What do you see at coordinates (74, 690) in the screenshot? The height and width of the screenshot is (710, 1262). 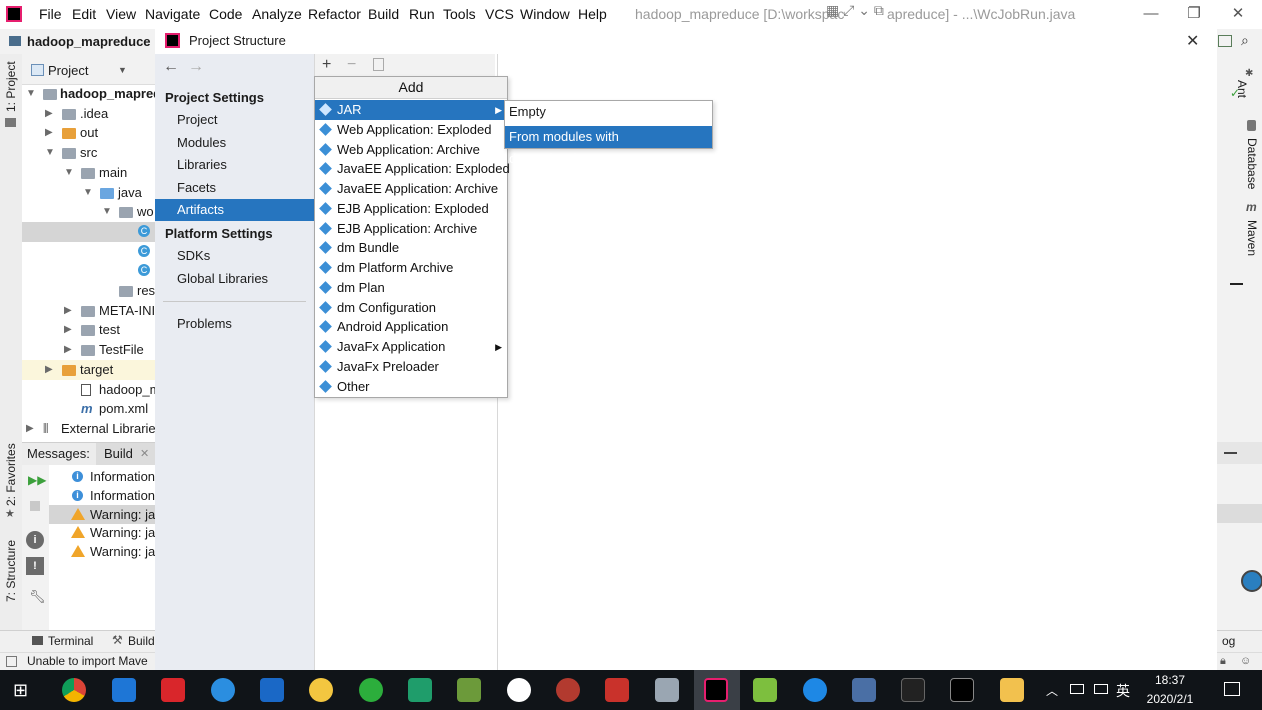 I see `chrome-icon` at bounding box center [74, 690].